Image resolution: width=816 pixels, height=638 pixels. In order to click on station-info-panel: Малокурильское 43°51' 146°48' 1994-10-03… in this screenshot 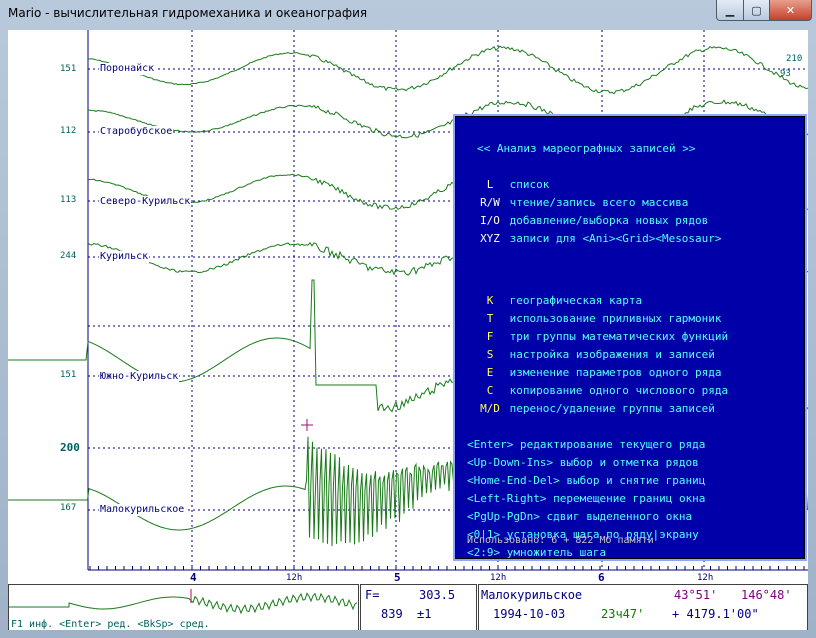, I will do `click(643, 607)`.